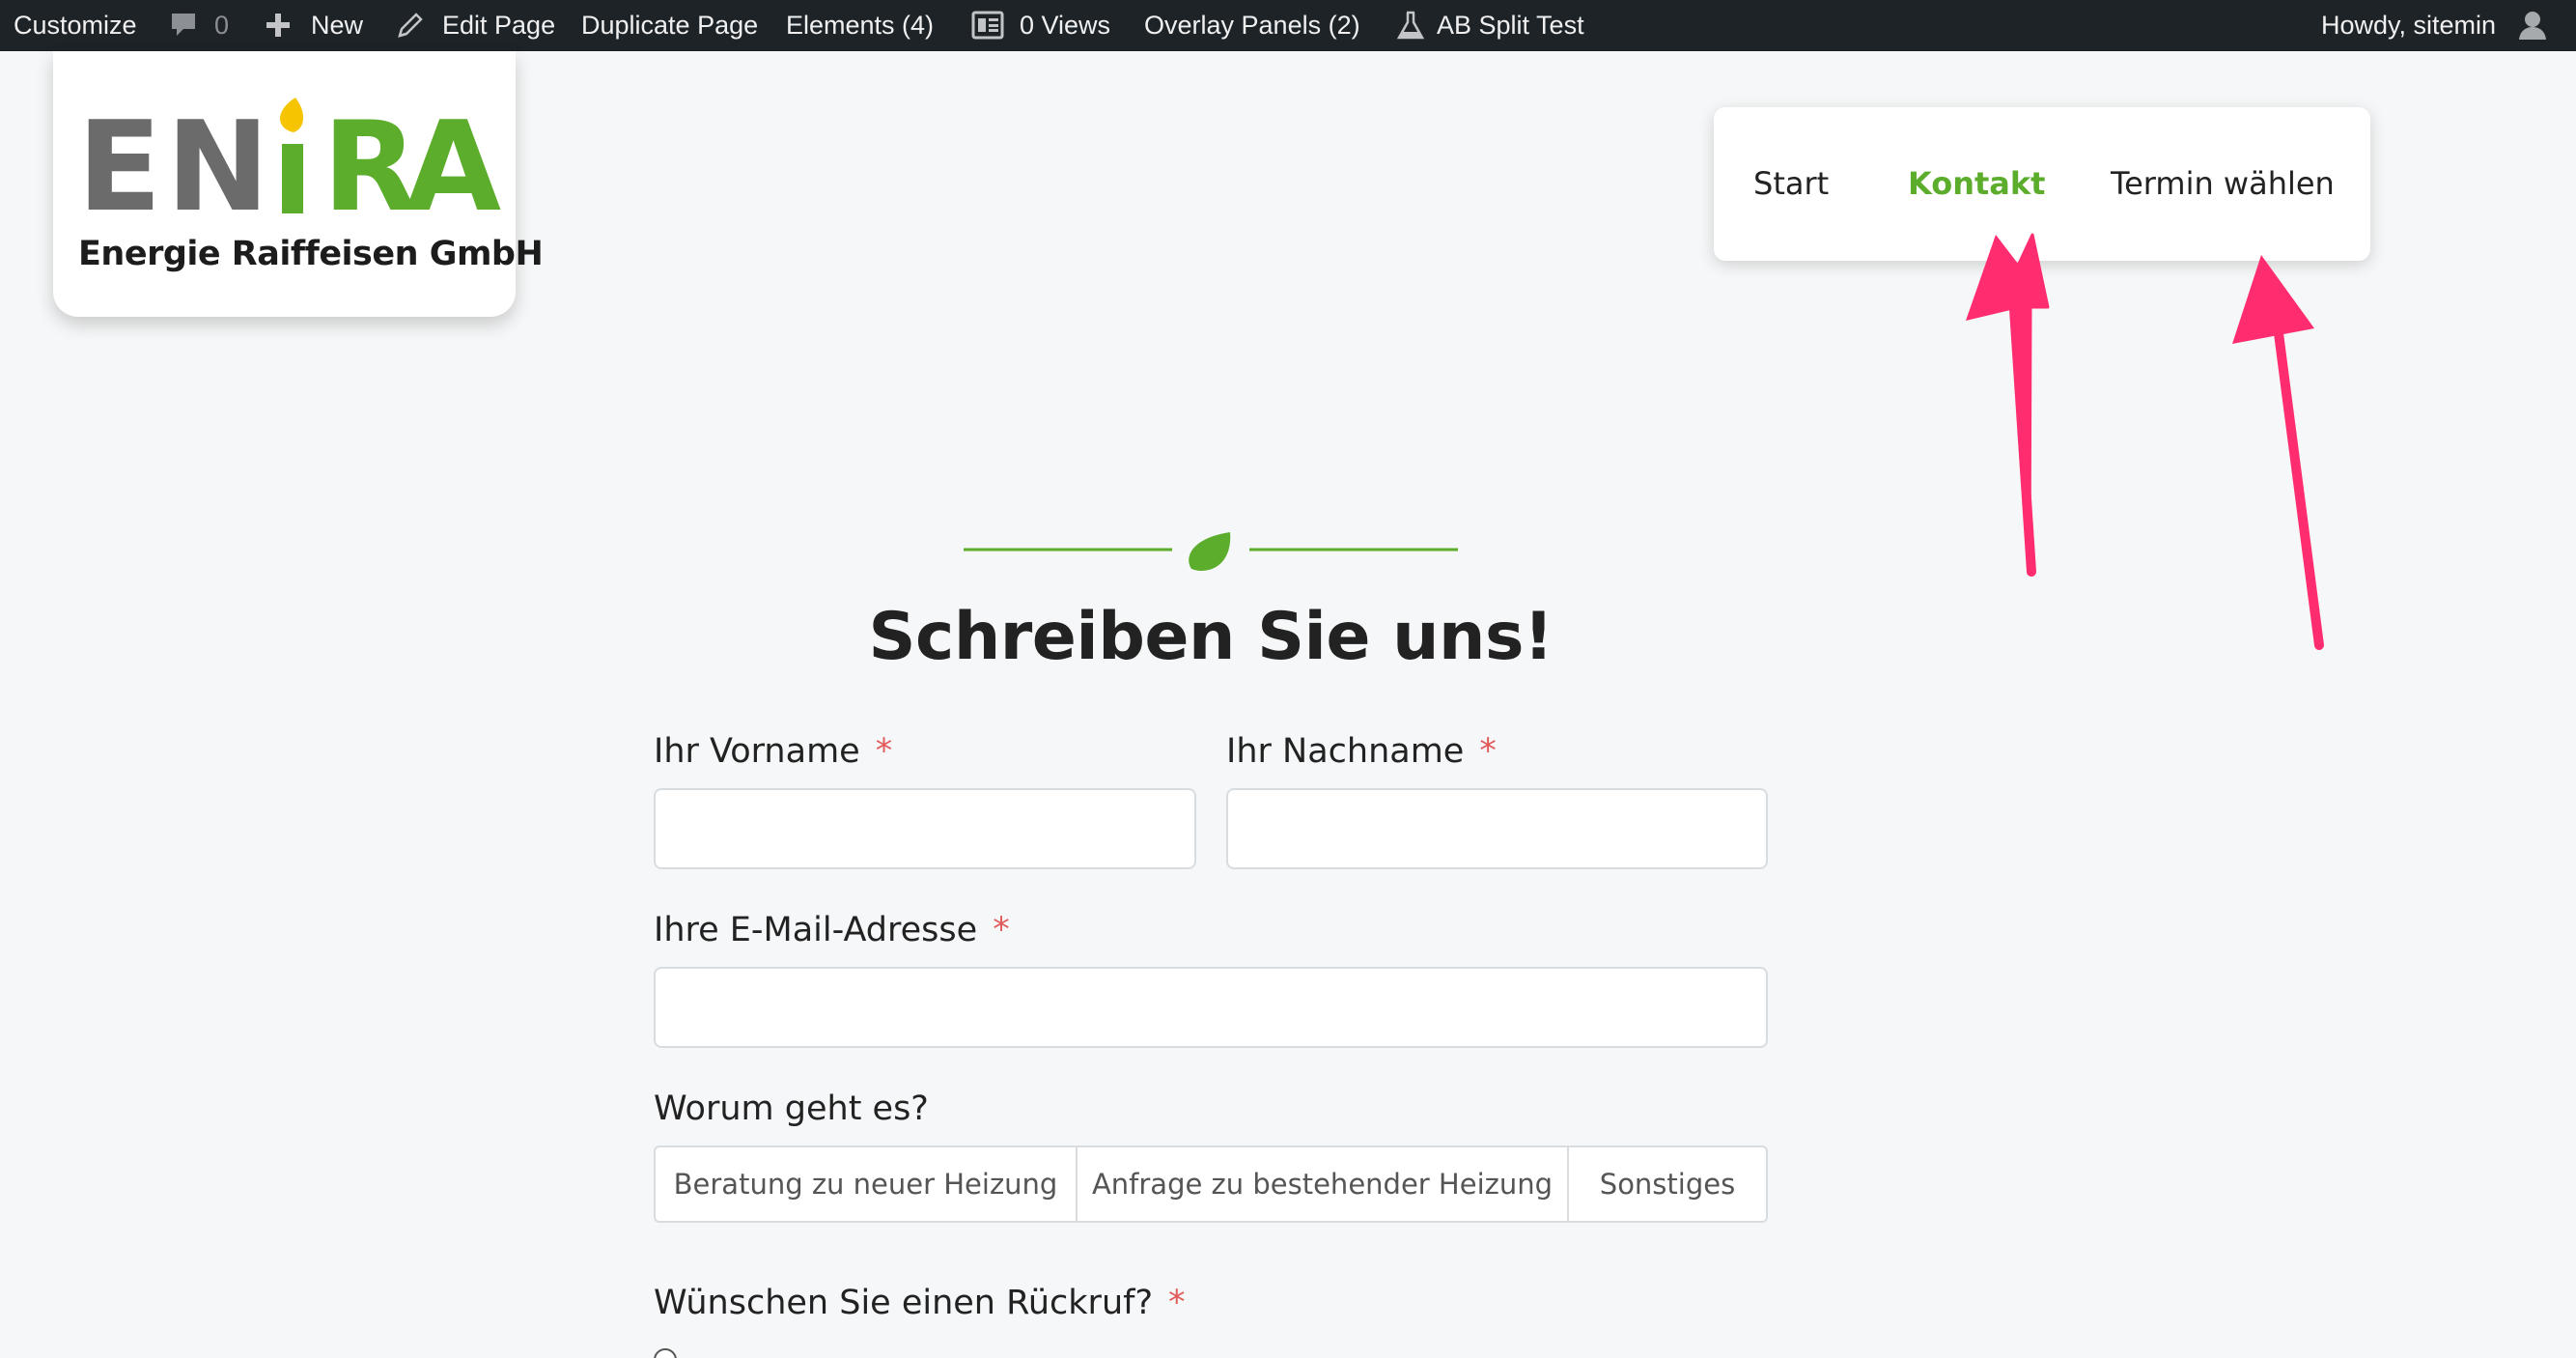 The image size is (2576, 1358). What do you see at coordinates (666, 1353) in the screenshot?
I see `callback-radio` at bounding box center [666, 1353].